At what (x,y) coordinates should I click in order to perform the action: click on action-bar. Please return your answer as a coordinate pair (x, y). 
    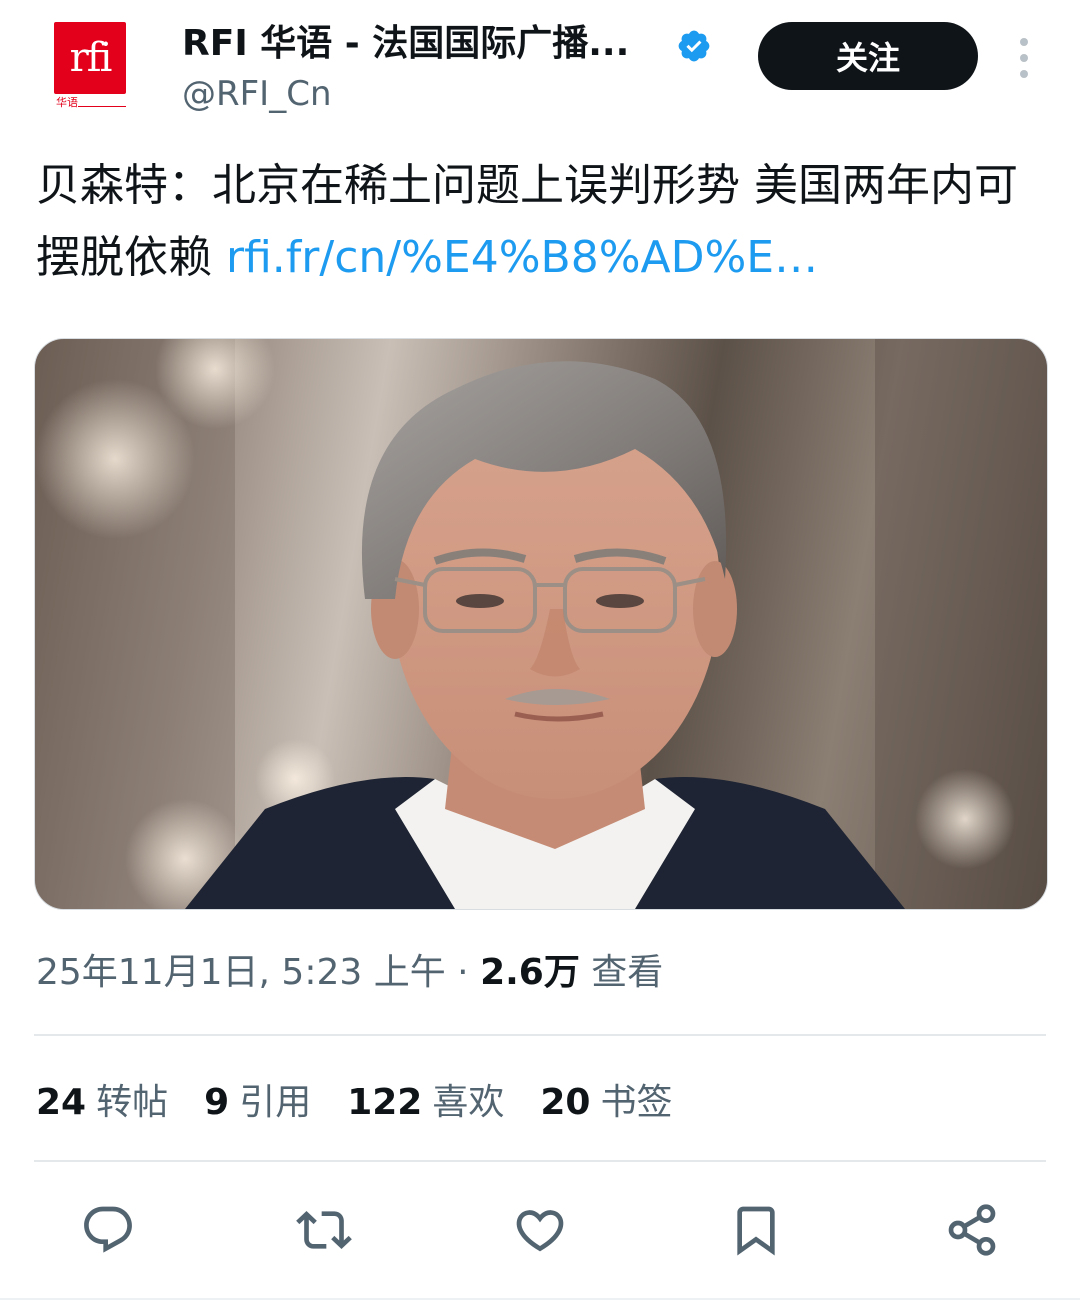
    Looking at the image, I should click on (540, 1230).